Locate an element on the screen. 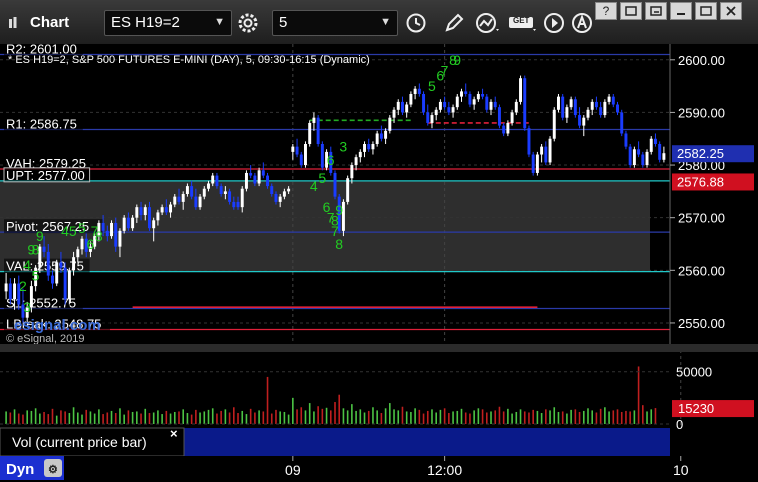 The width and height of the screenshot is (758, 482). minimize-button is located at coordinates (681, 11).